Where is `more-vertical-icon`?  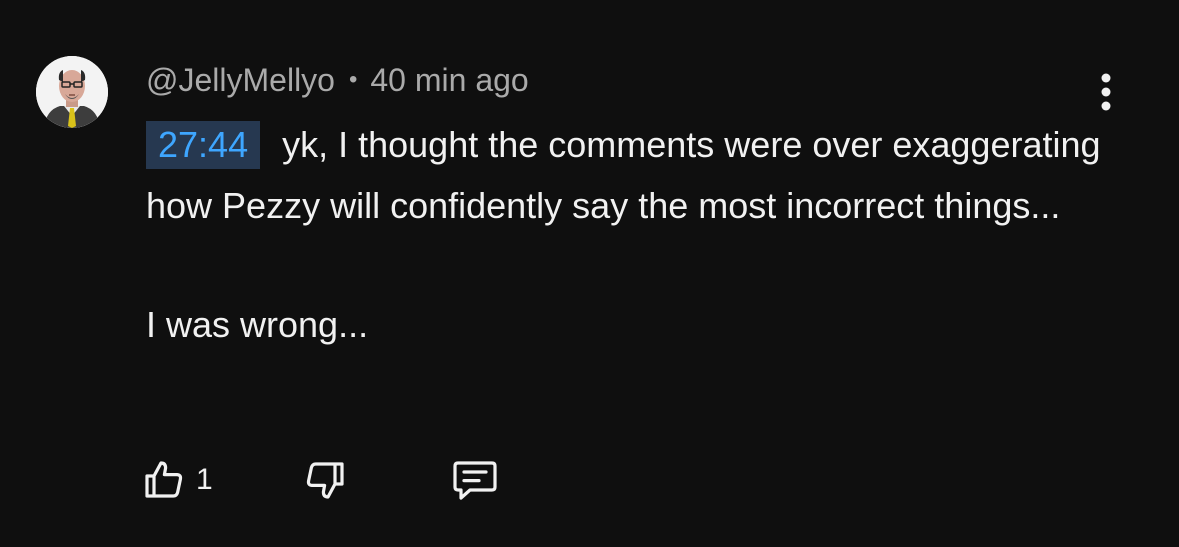 more-vertical-icon is located at coordinates (1106, 92).